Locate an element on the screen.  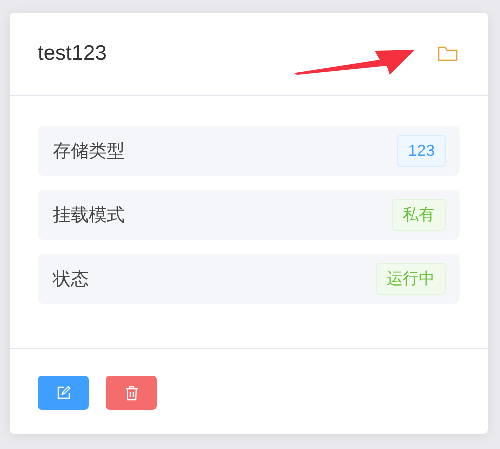
card-title: test123 is located at coordinates (72, 54).